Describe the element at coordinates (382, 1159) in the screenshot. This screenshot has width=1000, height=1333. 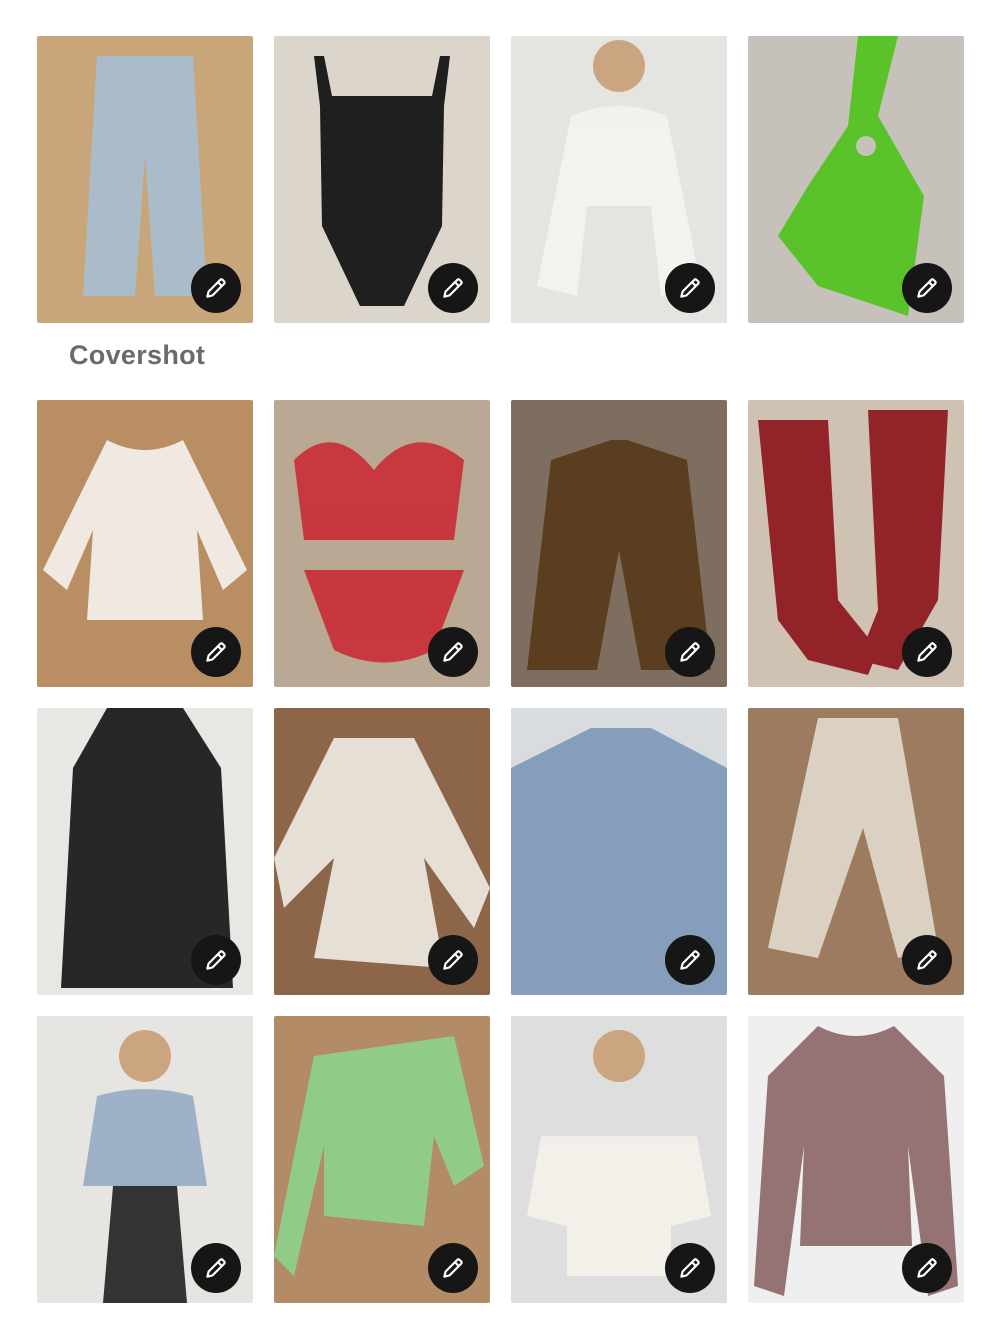
I see `listing-photo-green-knit-cardigan` at that location.